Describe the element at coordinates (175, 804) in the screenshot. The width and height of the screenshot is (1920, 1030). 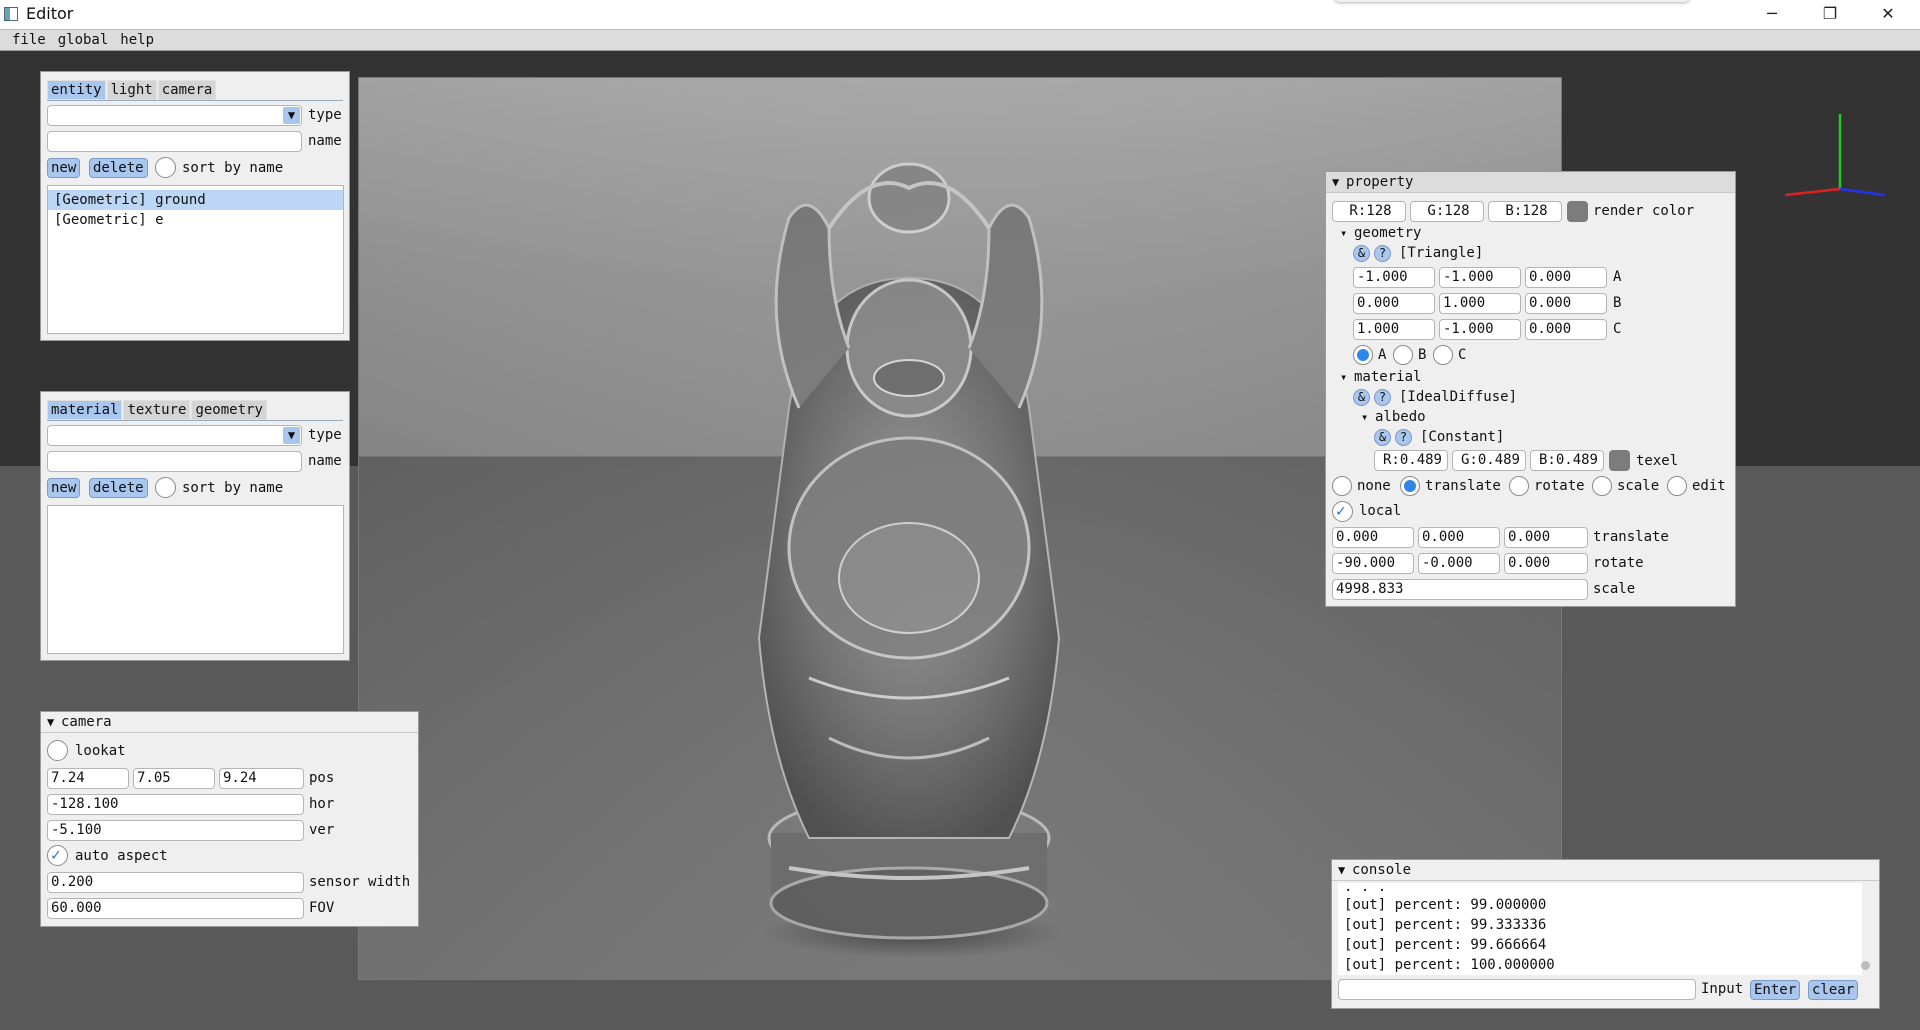
I see `hor-field: -128.100` at that location.